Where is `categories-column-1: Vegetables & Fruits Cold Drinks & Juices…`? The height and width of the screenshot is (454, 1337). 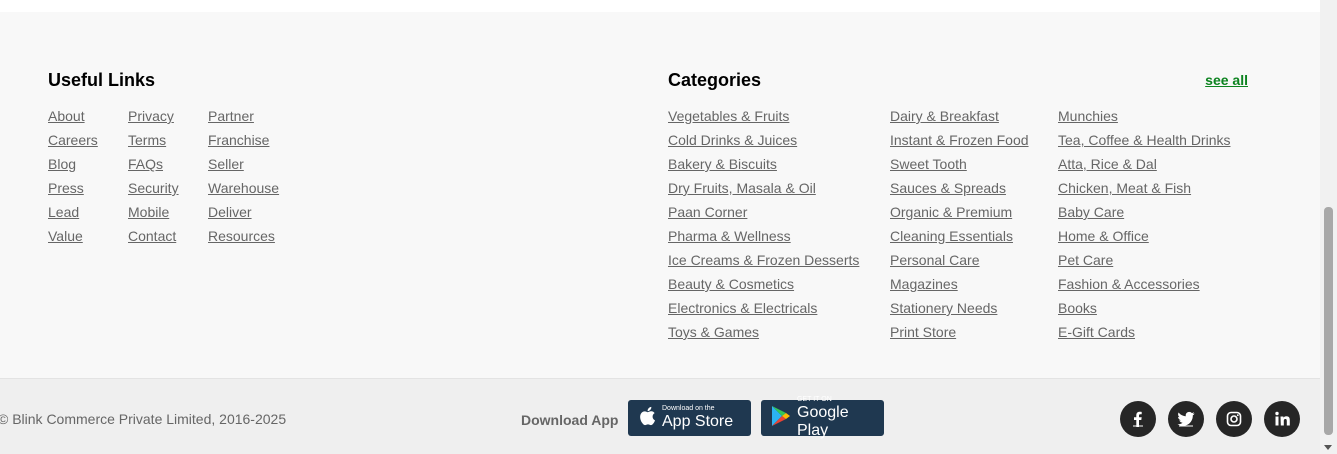
categories-column-1: Vegetables & Fruits Cold Drinks & Juices… is located at coordinates (779, 224).